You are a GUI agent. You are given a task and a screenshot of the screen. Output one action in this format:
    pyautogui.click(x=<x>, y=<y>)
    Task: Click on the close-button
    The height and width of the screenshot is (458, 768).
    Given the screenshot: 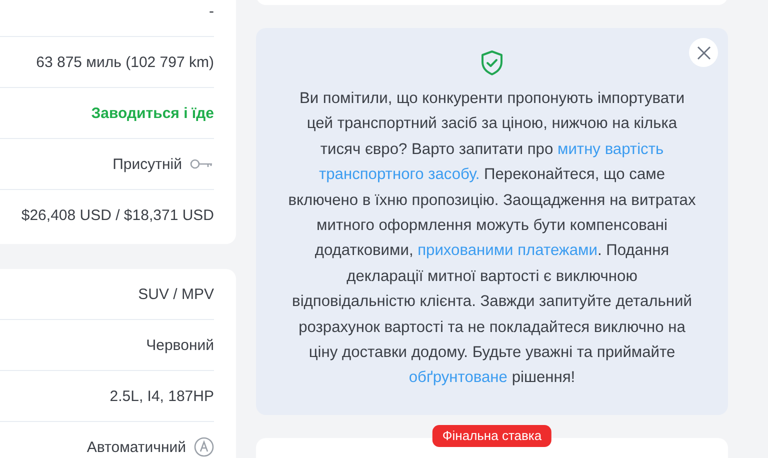 What is the action you would take?
    pyautogui.click(x=703, y=52)
    